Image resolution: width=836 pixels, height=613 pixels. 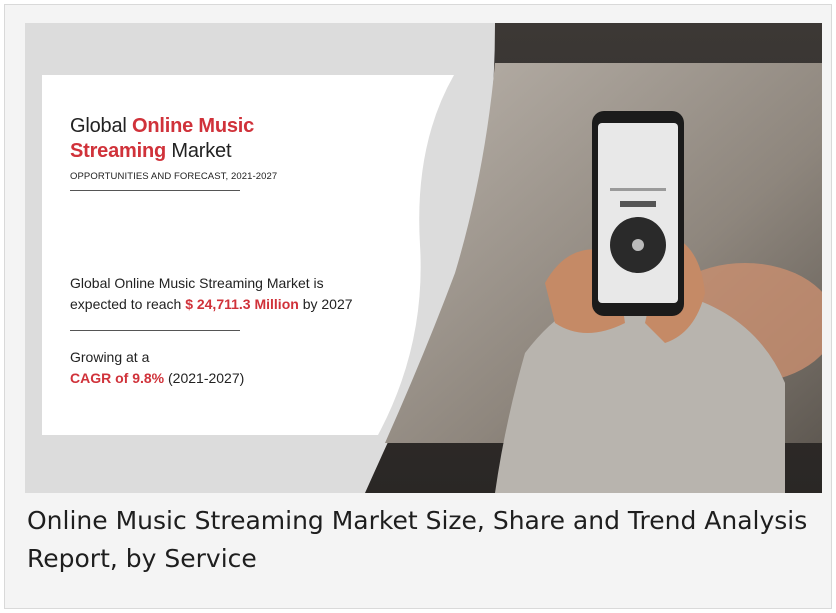 I want to click on cagr-stat: Growing at a CAGR of 9.8% (2021-2027), so click(x=157, y=367).